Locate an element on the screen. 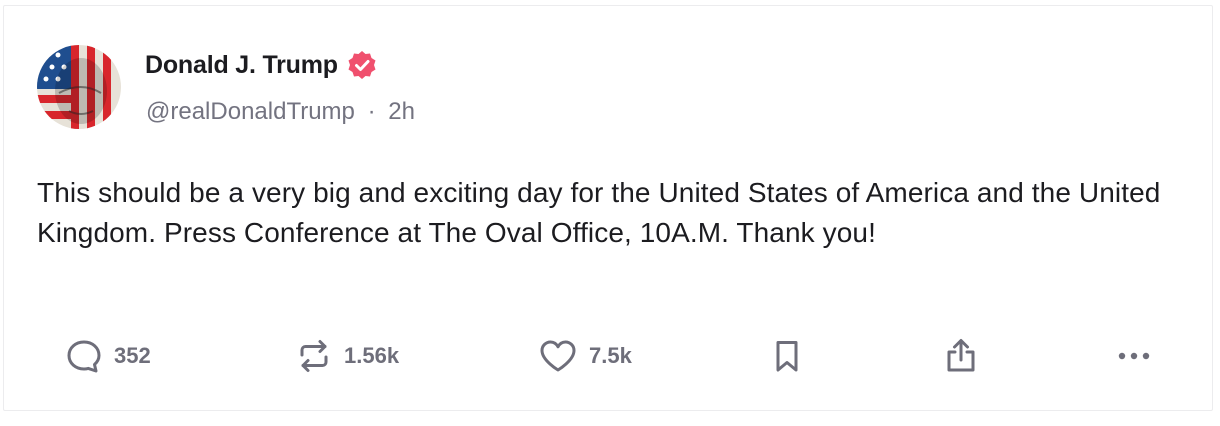 The image size is (1220, 426). share-button is located at coordinates (961, 356).